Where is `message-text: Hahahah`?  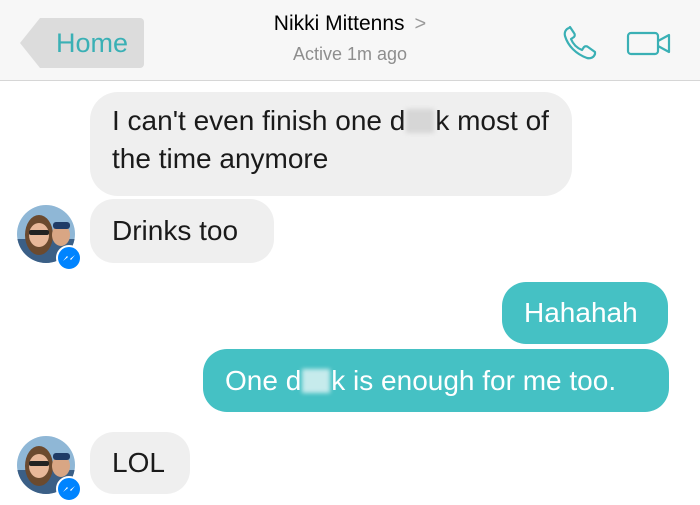 message-text: Hahahah is located at coordinates (581, 312).